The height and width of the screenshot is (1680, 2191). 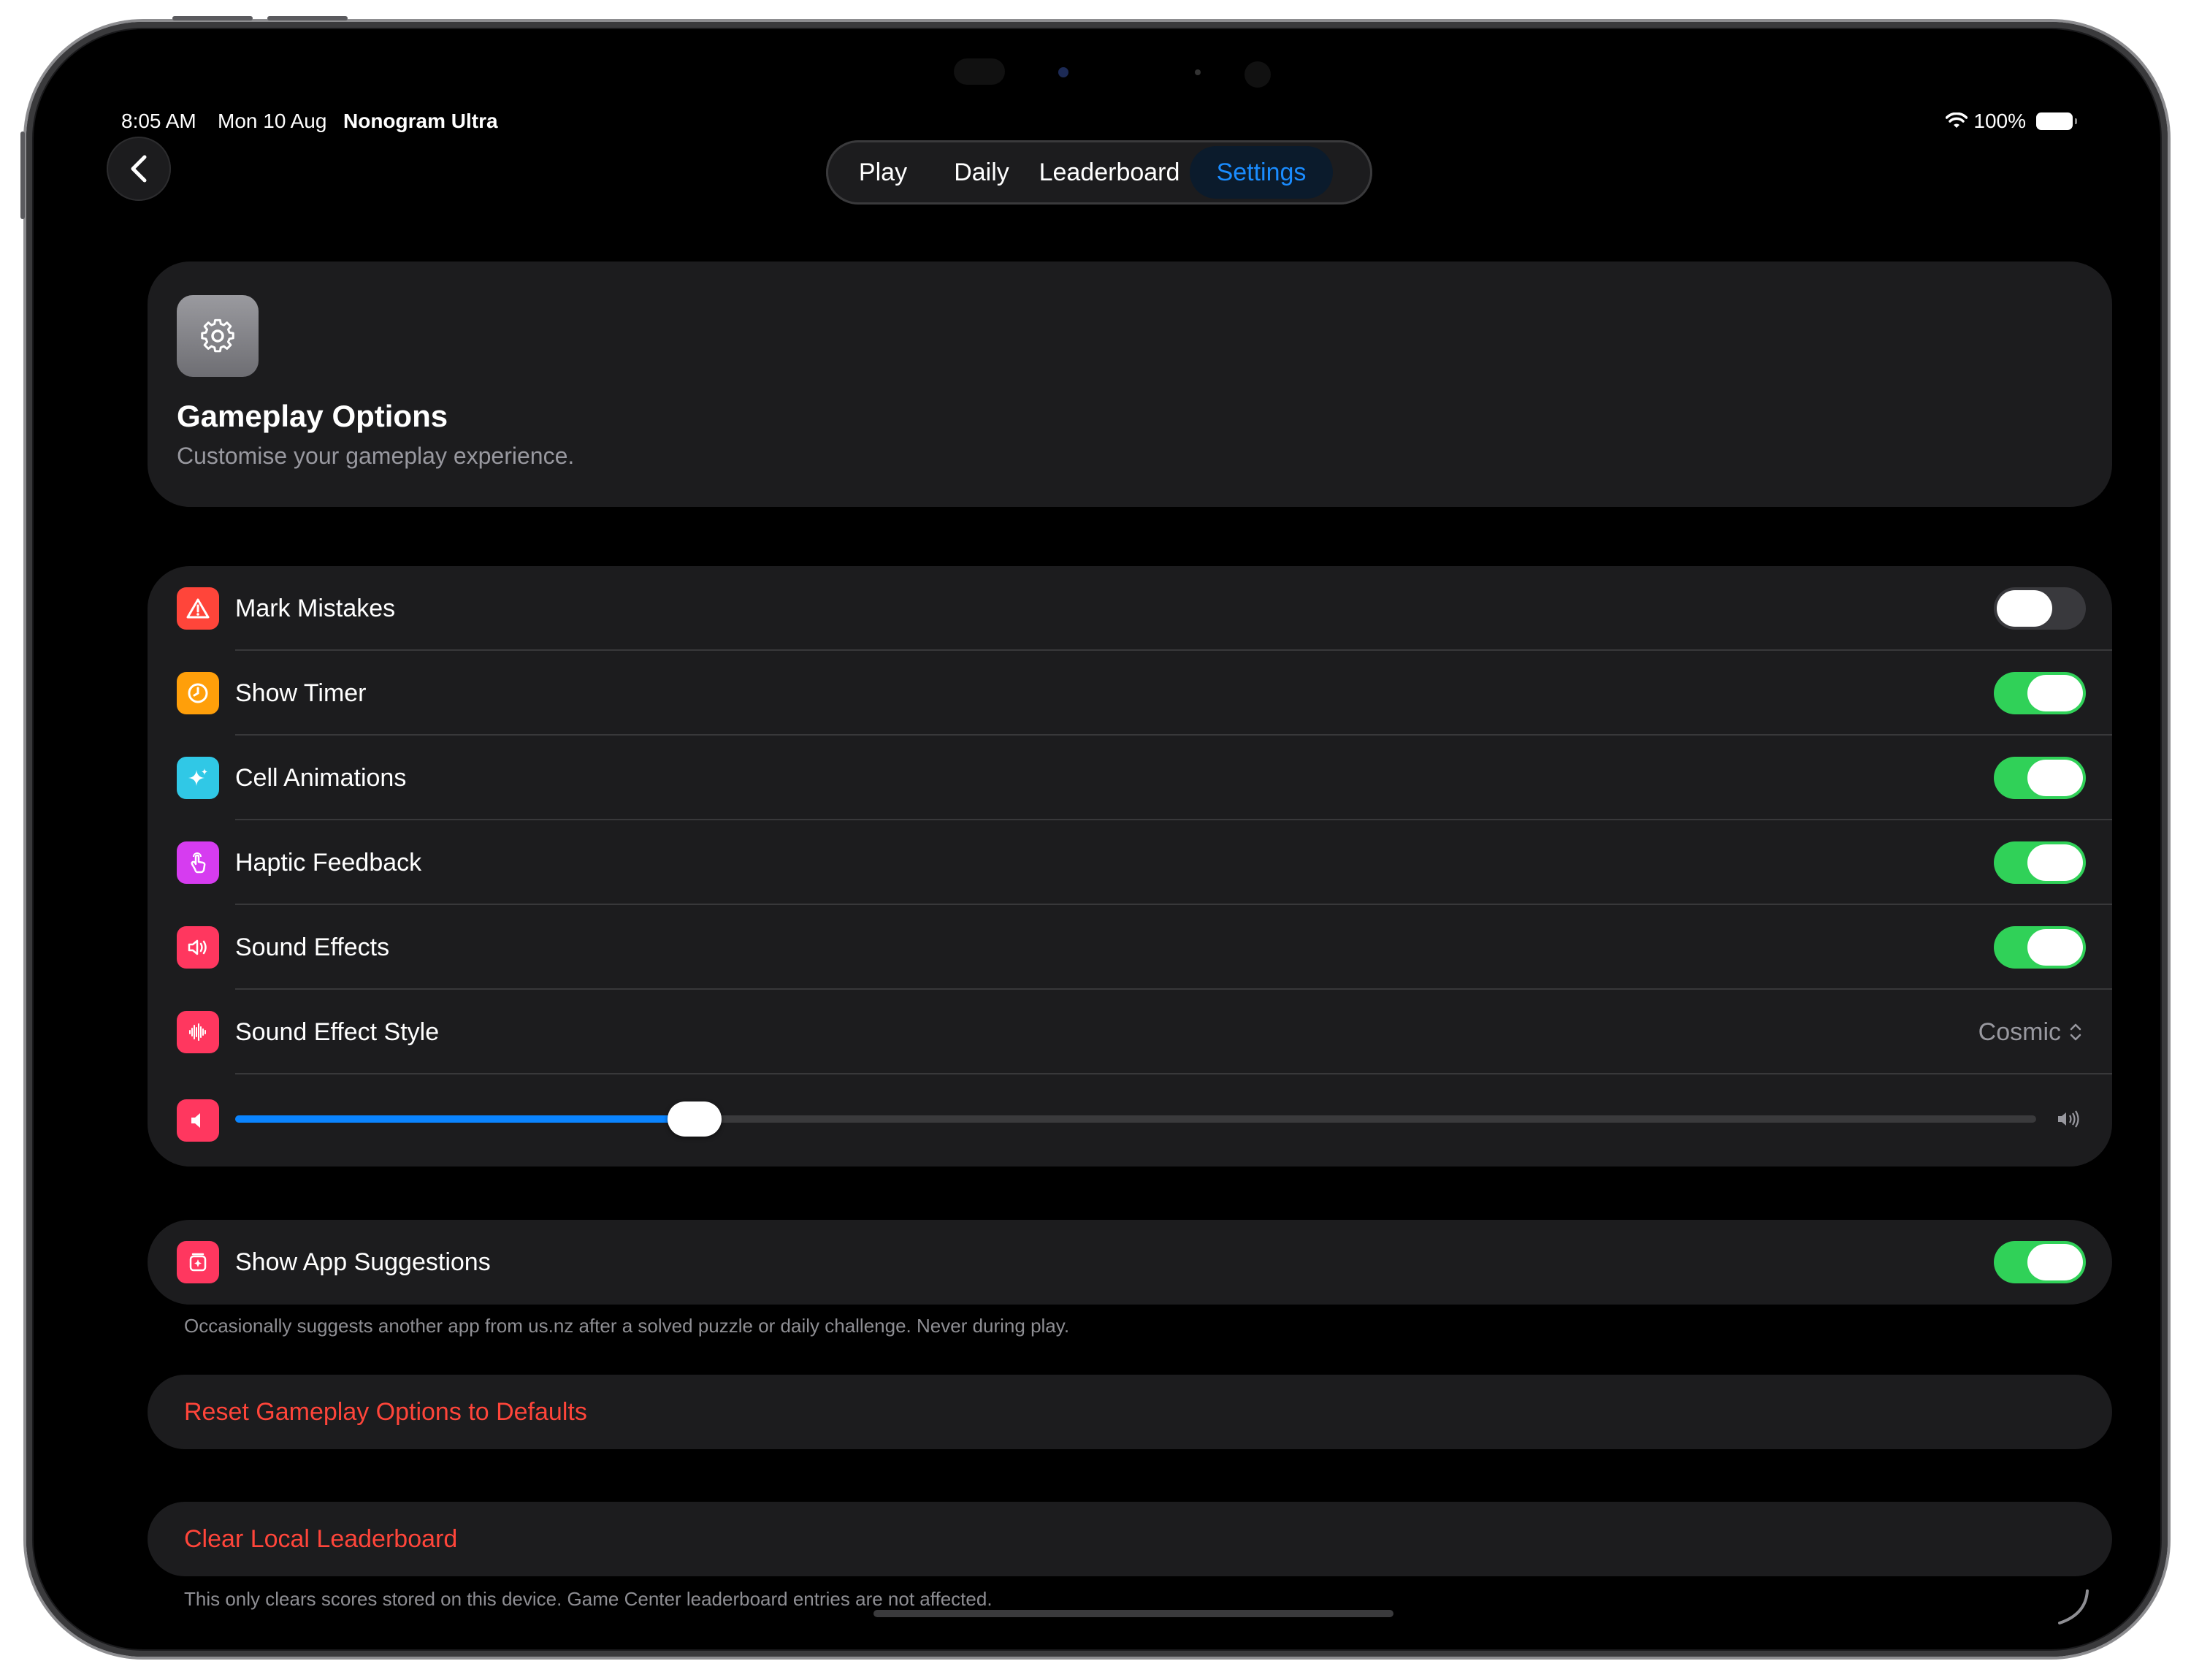 What do you see at coordinates (1999, 121) in the screenshot?
I see `battery-percent: 100%` at bounding box center [1999, 121].